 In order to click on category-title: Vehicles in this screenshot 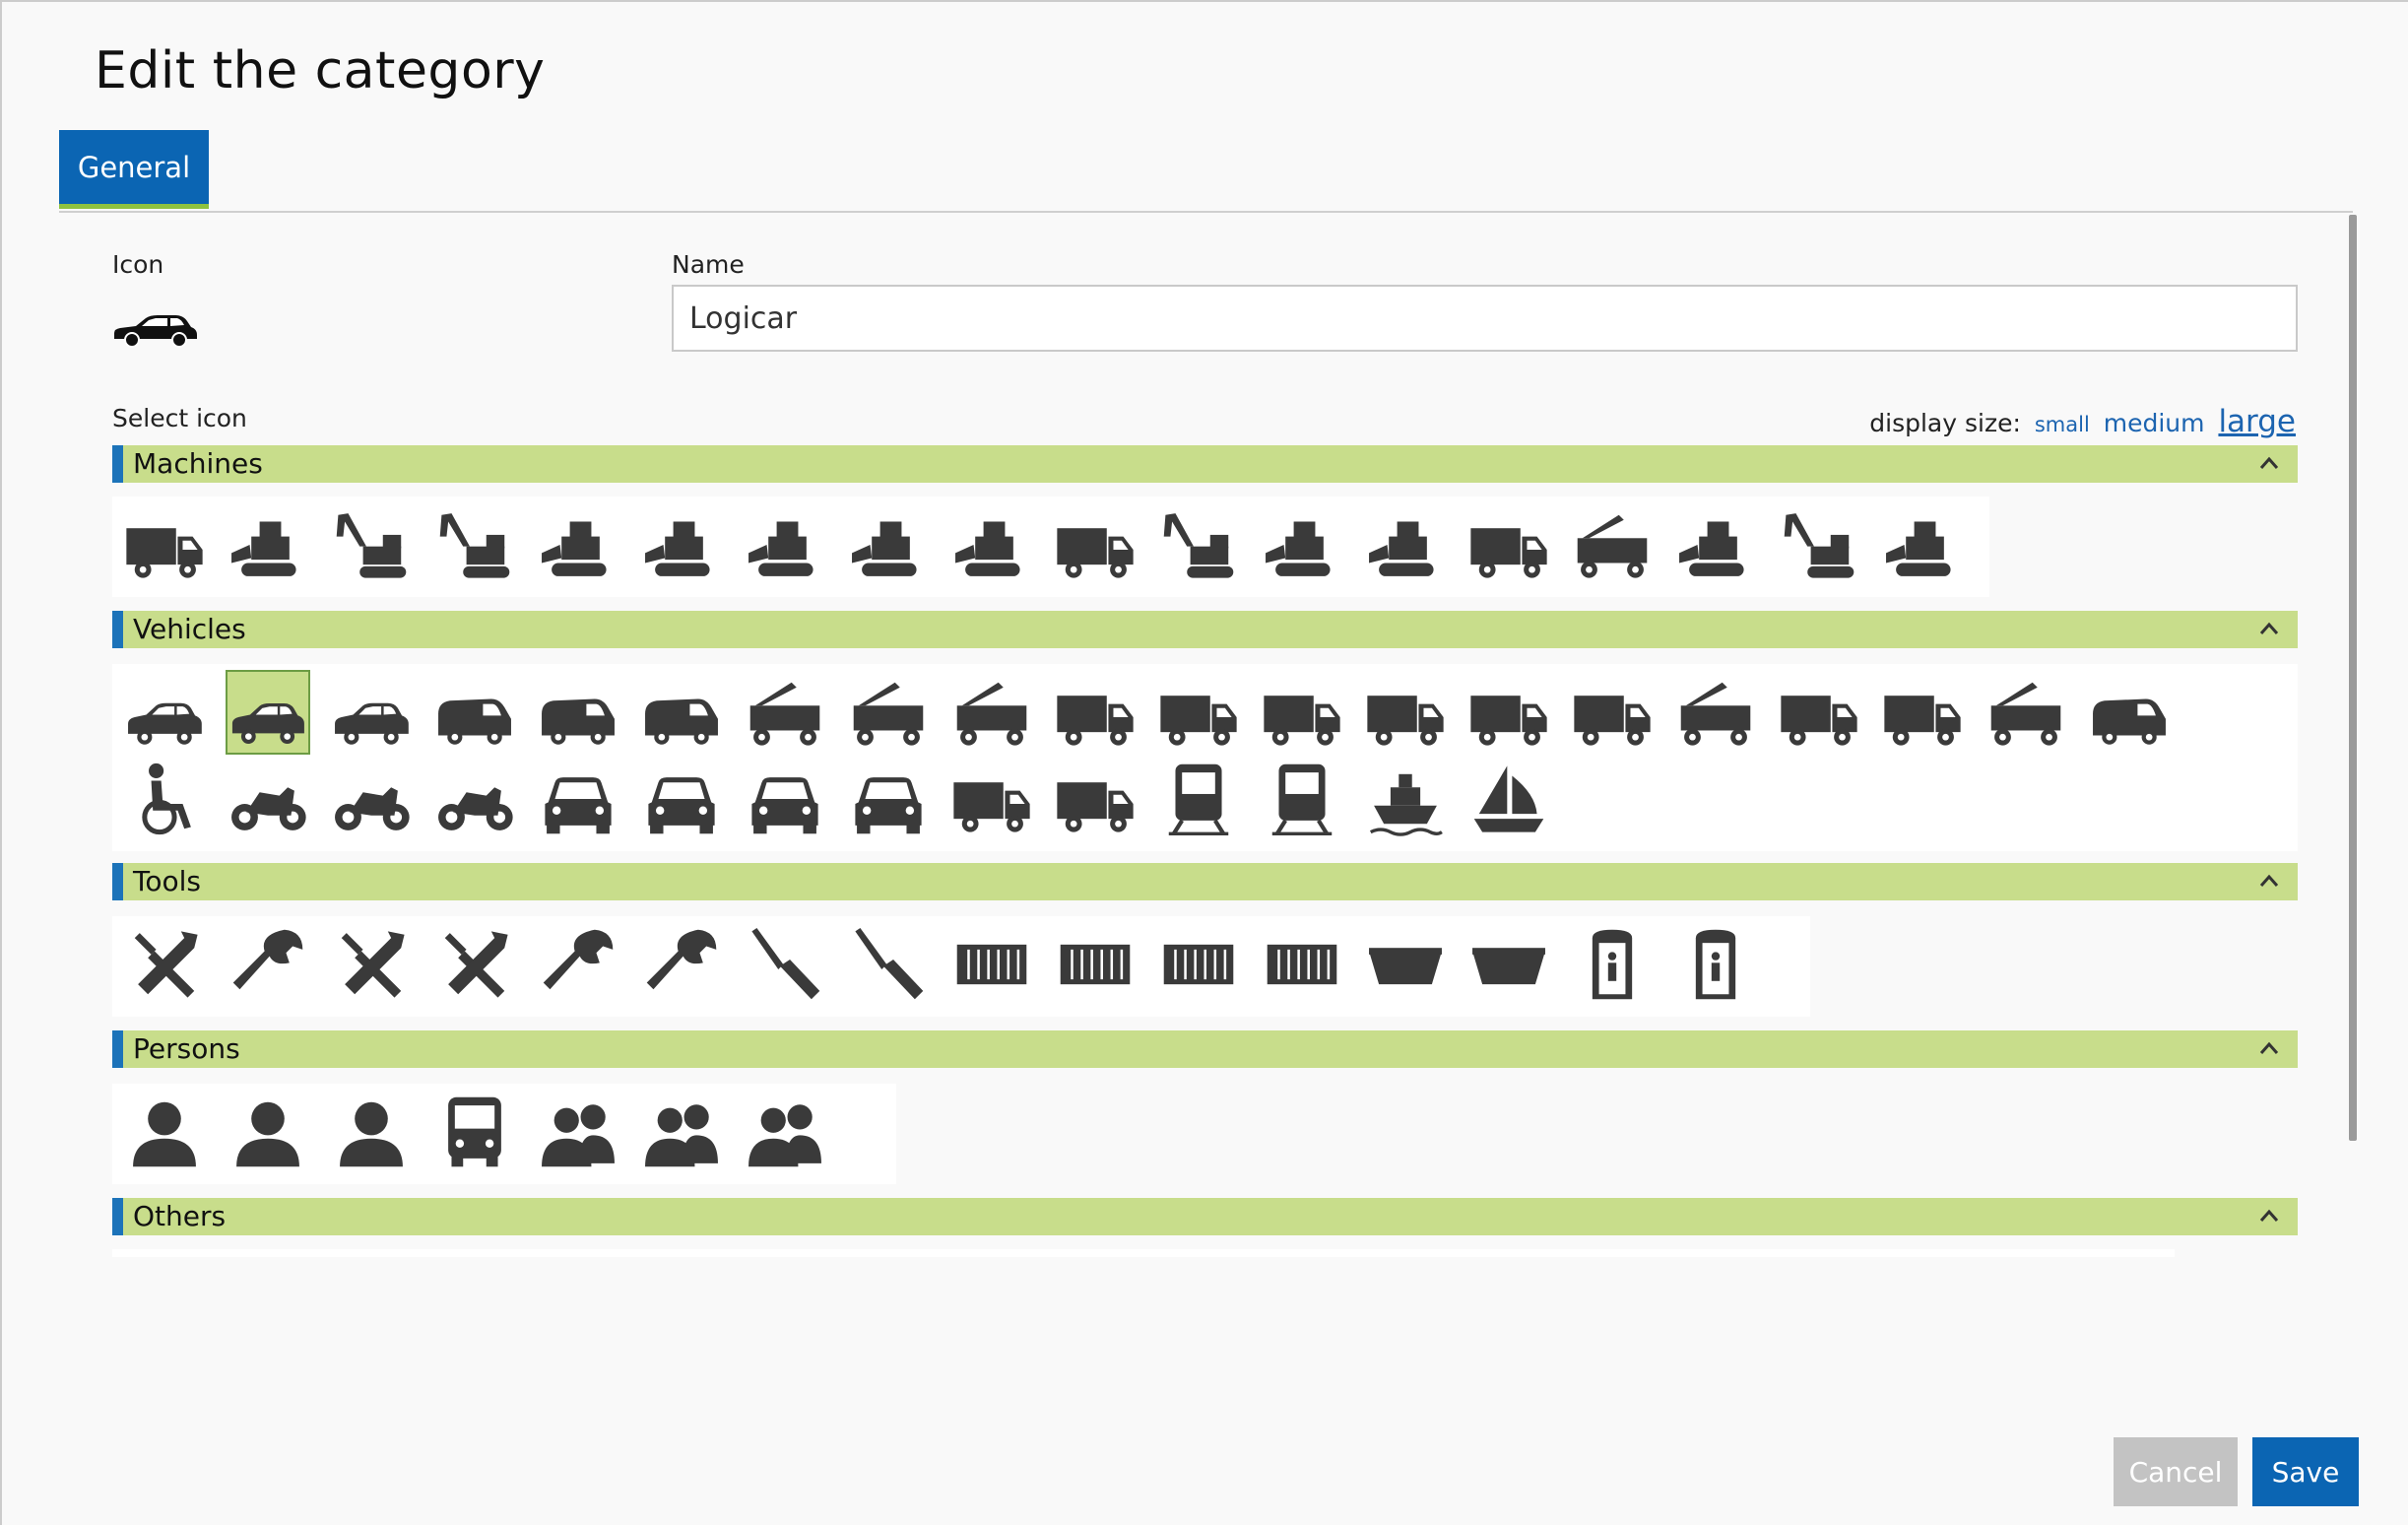, I will do `click(190, 629)`.